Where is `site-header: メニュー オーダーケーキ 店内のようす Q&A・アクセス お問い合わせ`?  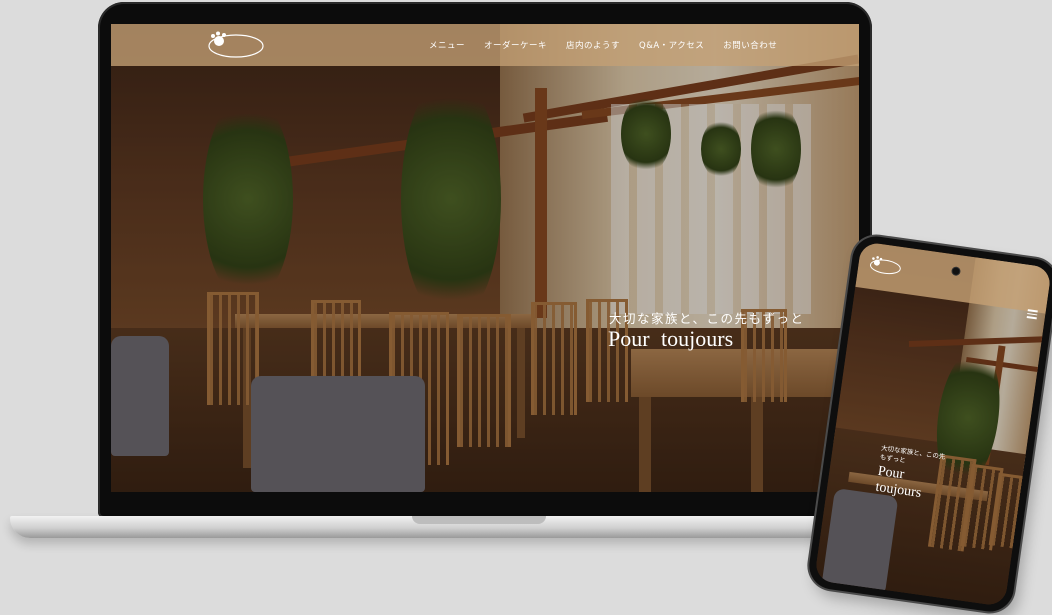 site-header: メニュー オーダーケーキ 店内のようす Q&A・アクセス お問い合わせ is located at coordinates (485, 45).